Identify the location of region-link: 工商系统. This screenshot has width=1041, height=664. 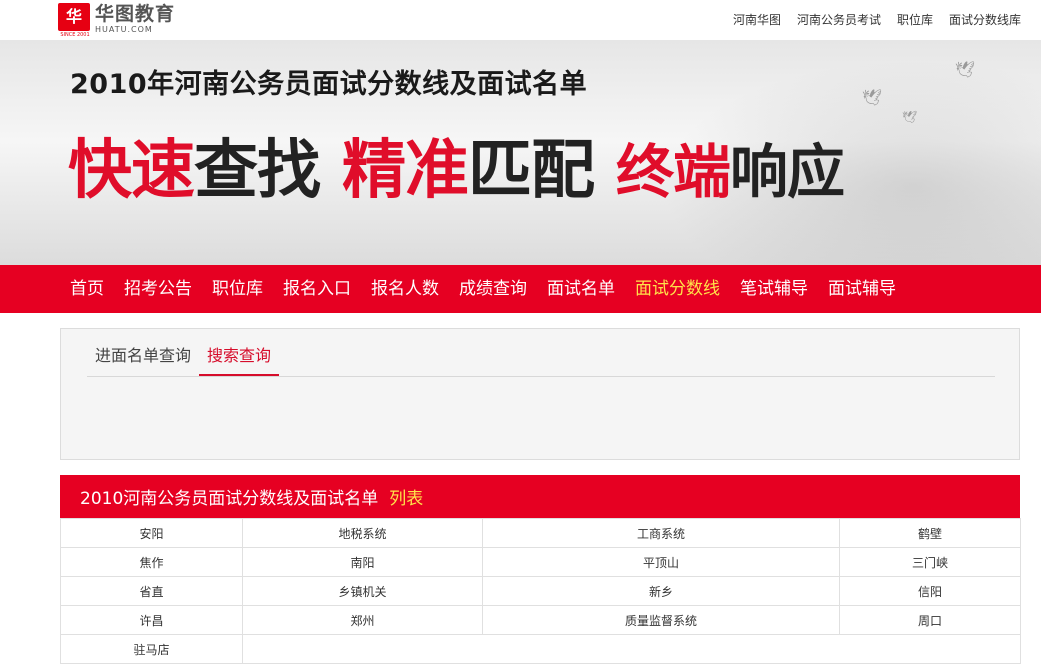
(661, 534).